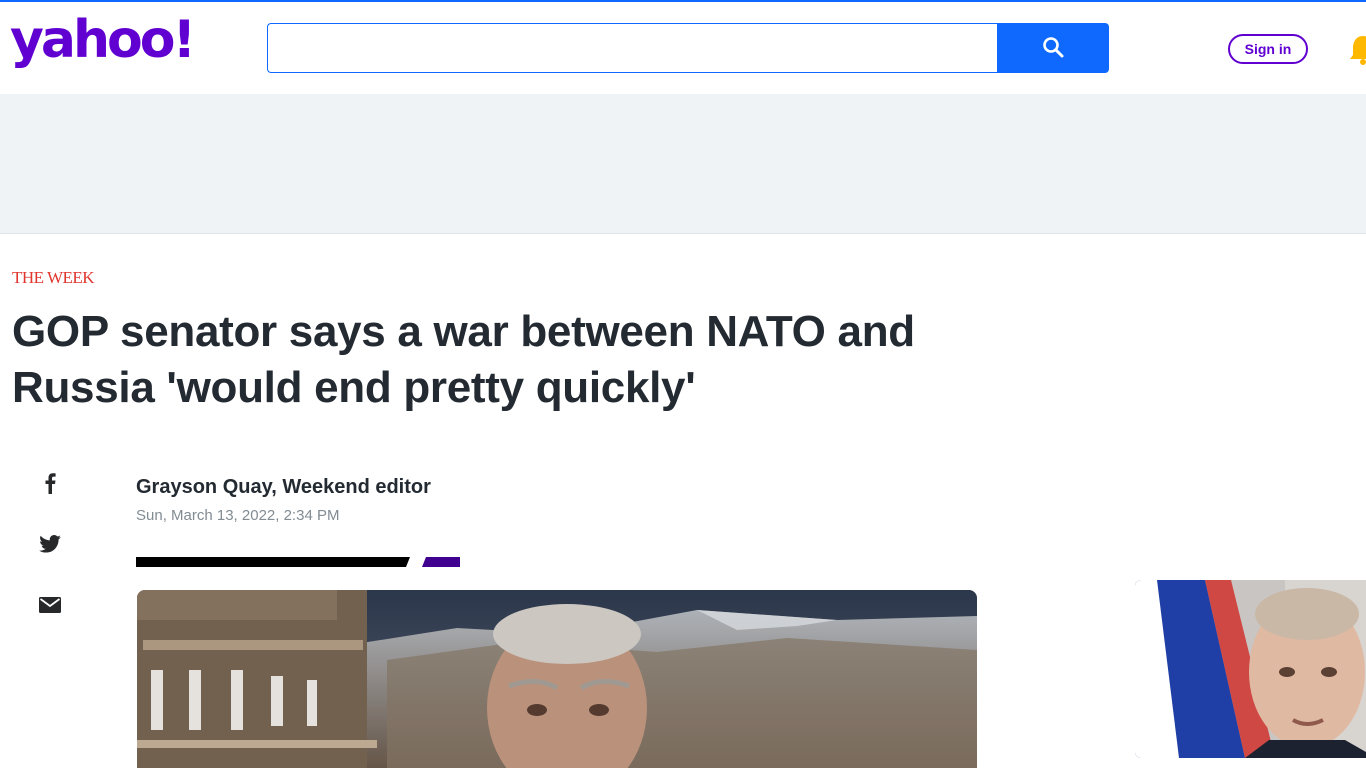  Describe the element at coordinates (557, 679) in the screenshot. I see `article-hero-image` at that location.